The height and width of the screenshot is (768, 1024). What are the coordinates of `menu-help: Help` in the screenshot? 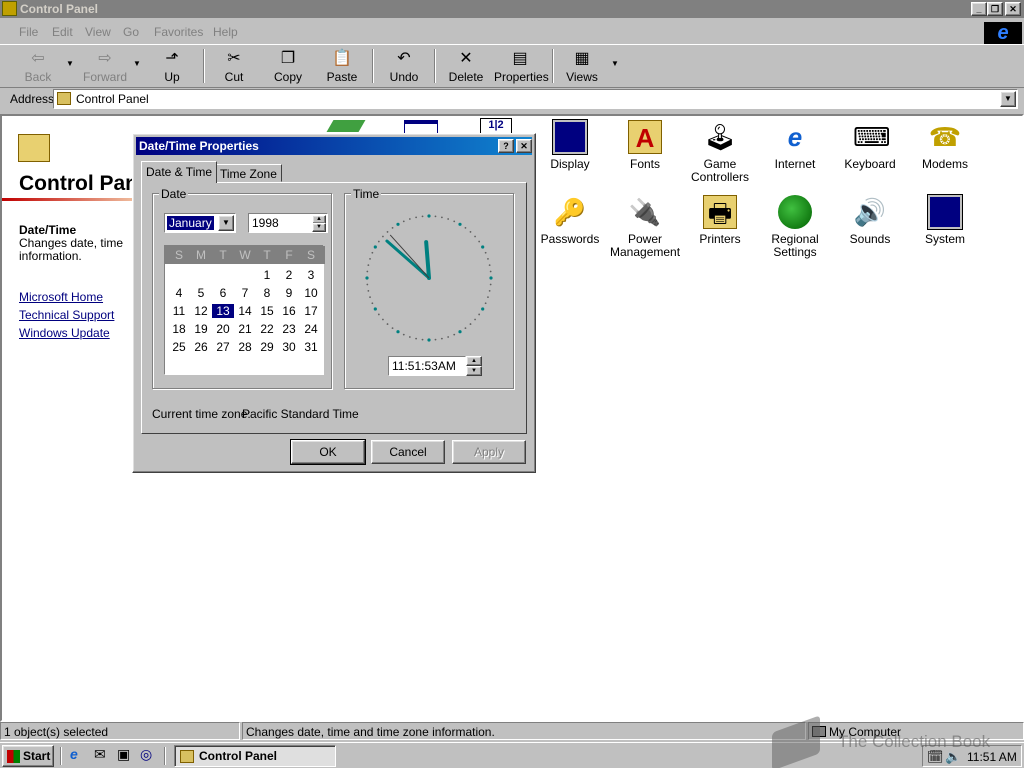 It's located at (225, 32).